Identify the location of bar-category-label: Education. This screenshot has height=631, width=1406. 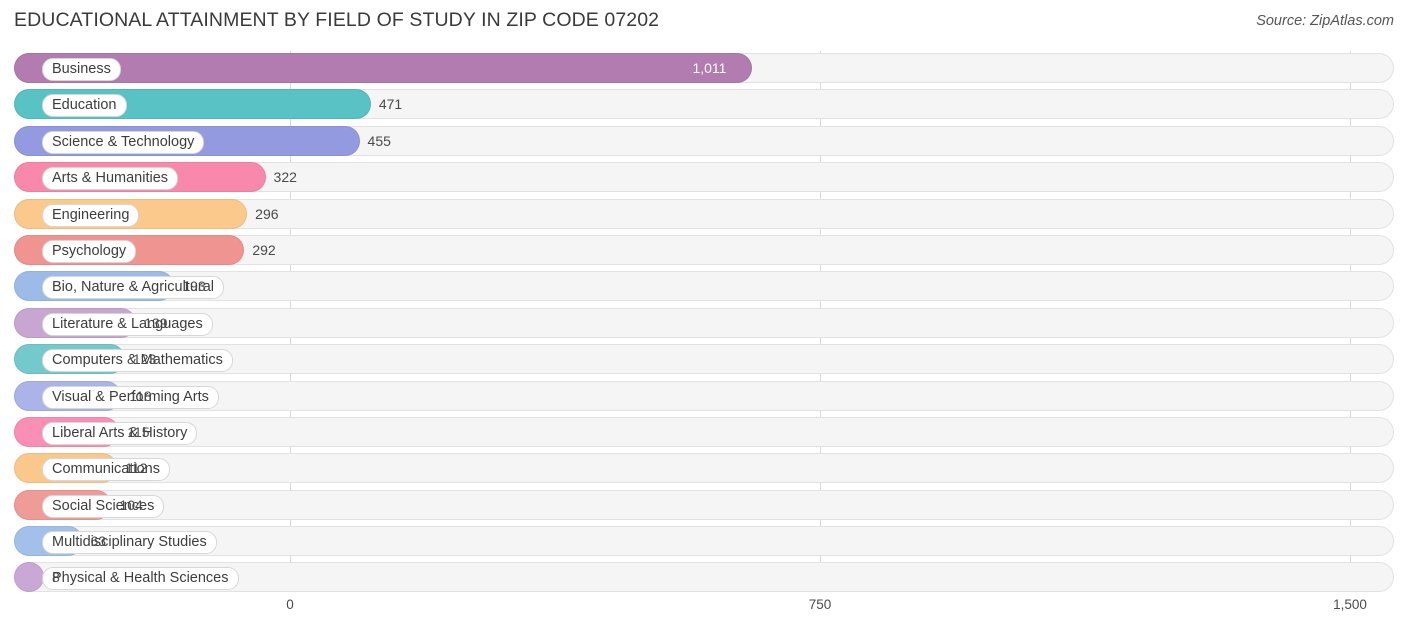
(84, 106).